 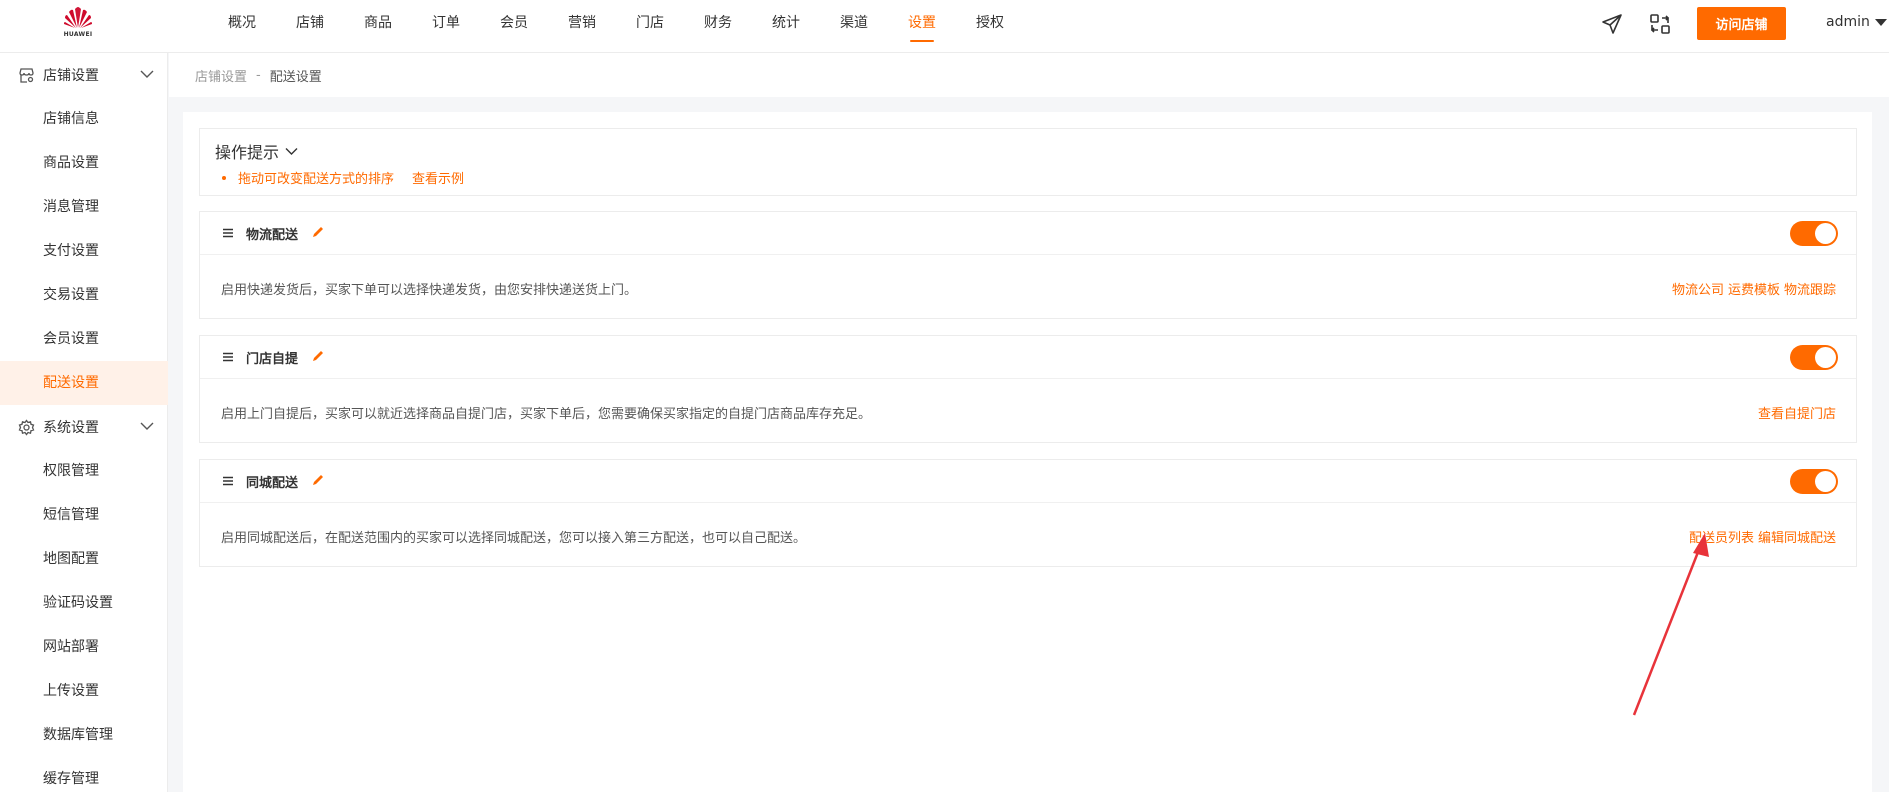 What do you see at coordinates (84, 207) in the screenshot?
I see `sidebar-item-messages: 消息管理` at bounding box center [84, 207].